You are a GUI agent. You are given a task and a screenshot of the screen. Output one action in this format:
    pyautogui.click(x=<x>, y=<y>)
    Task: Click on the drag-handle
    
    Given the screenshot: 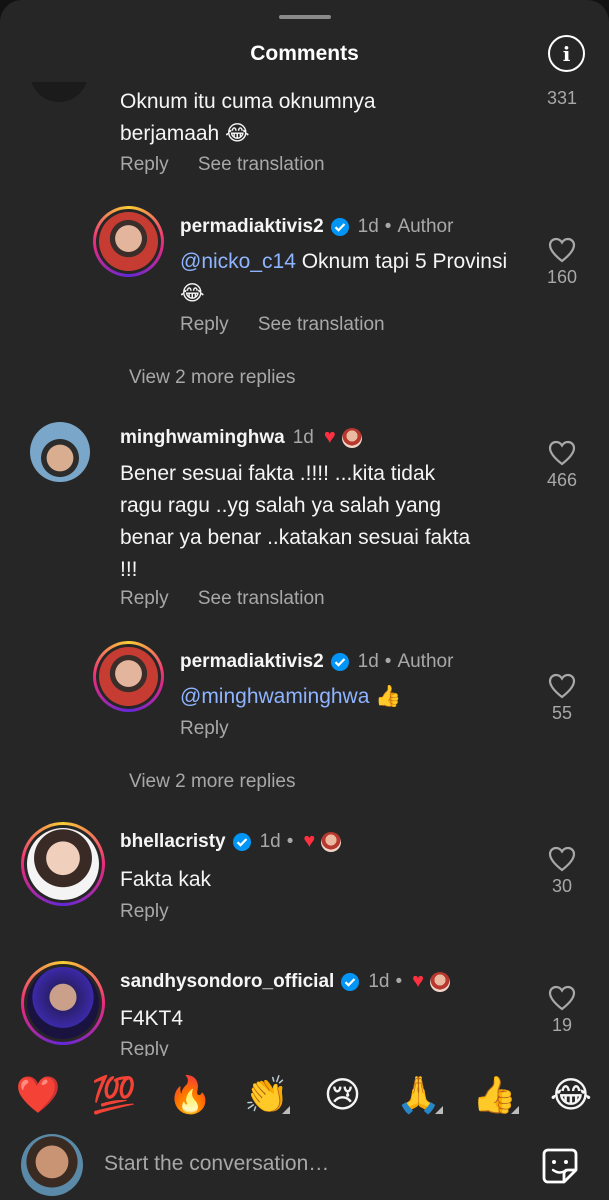 What is the action you would take?
    pyautogui.click(x=305, y=17)
    